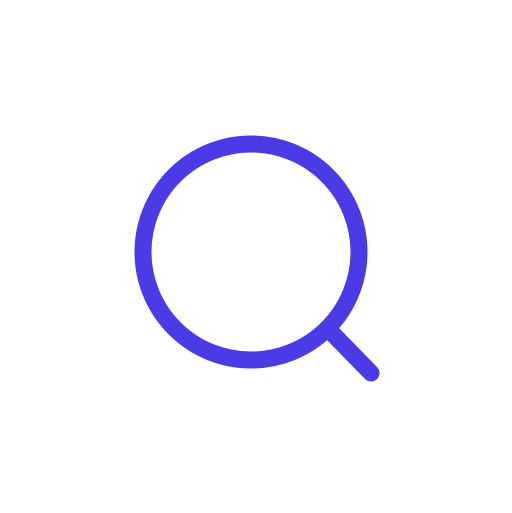 Image resolution: width=512 pixels, height=513 pixels. I want to click on search-icon-handle, so click(351, 353).